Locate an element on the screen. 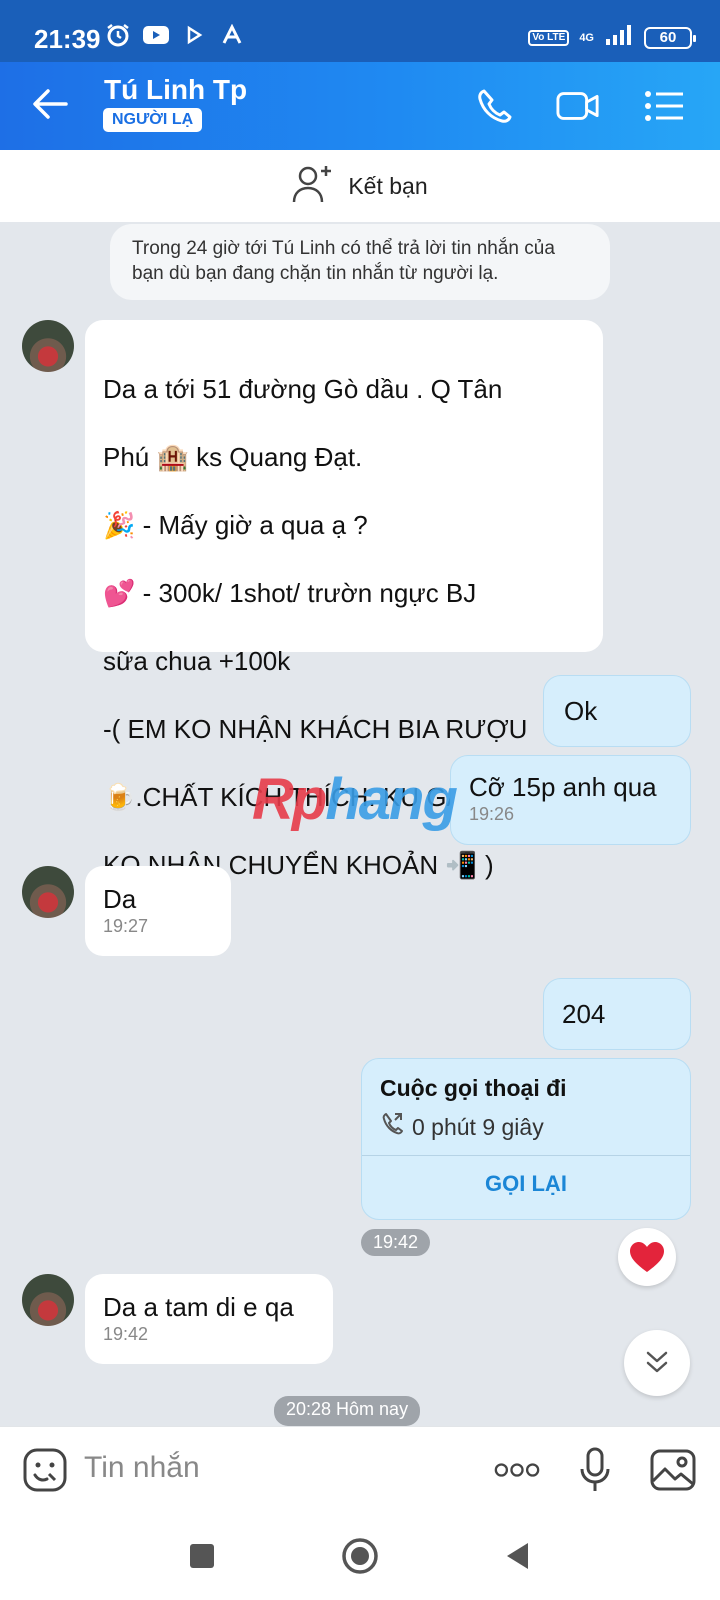 This screenshot has height=1600, width=720. call-back-button: GỌI LẠI is located at coordinates (526, 1184).